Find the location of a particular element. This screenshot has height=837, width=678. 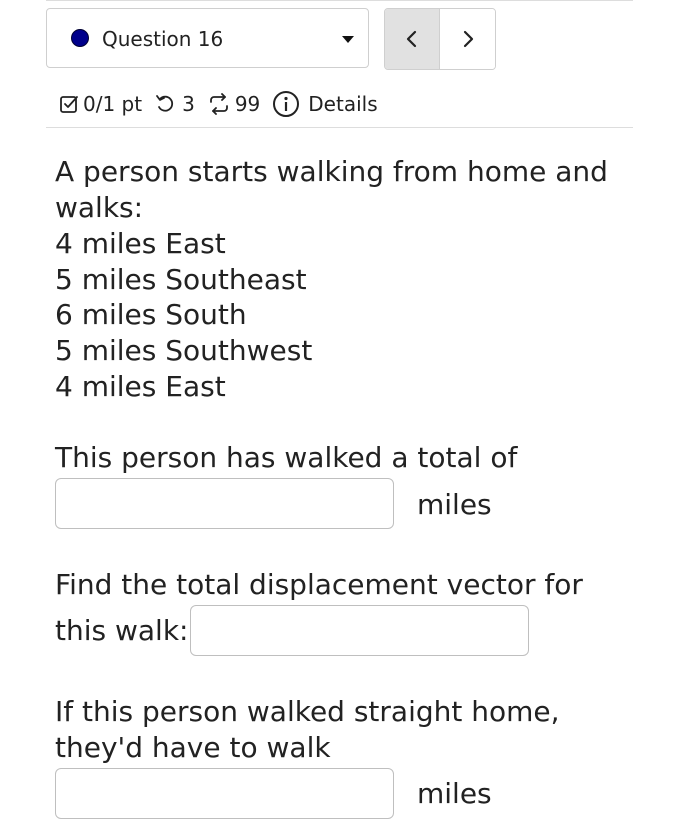

walk-leg-4: 5 miles Southwest is located at coordinates (184, 350).